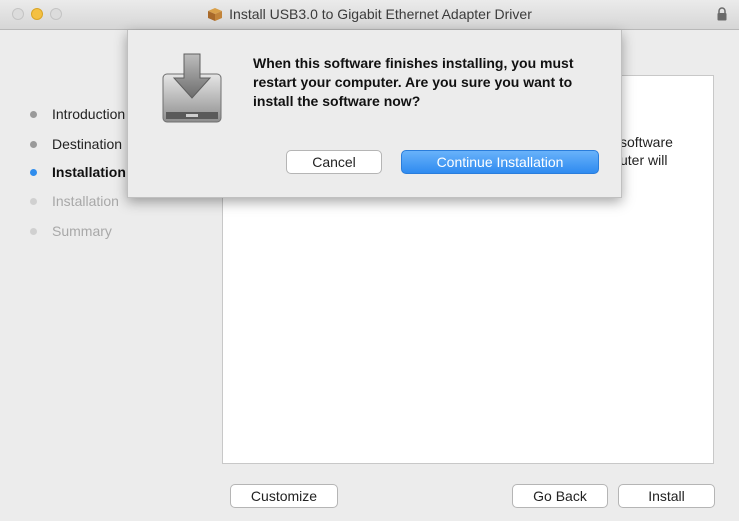 The height and width of the screenshot is (521, 739). What do you see at coordinates (87, 144) in the screenshot?
I see `step-label: Destination` at bounding box center [87, 144].